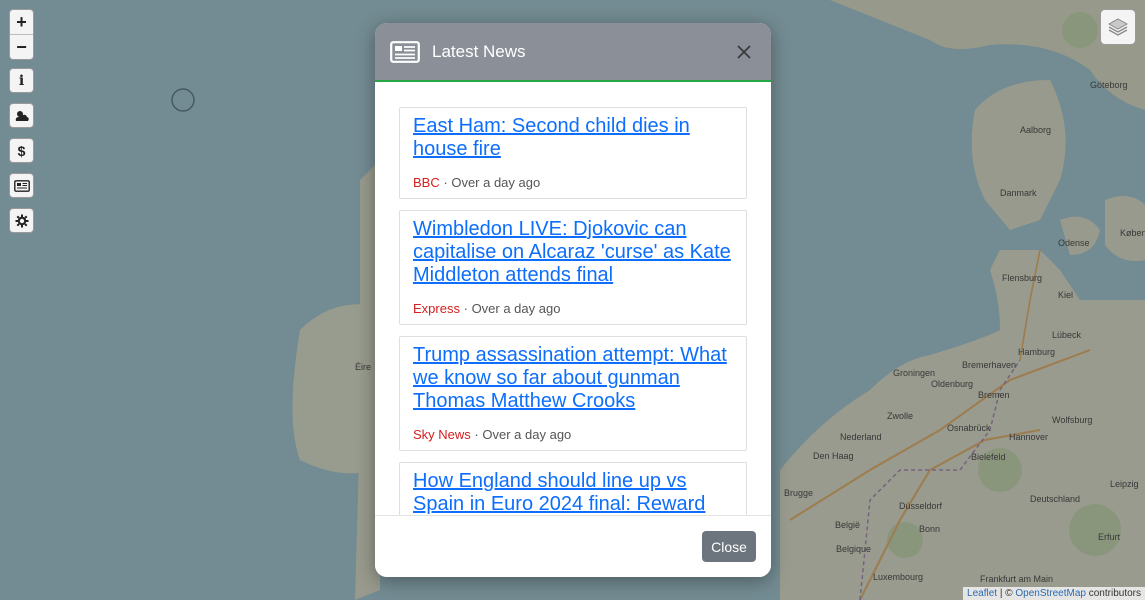 This screenshot has width=1145, height=600. I want to click on weather-icon, so click(22, 115).